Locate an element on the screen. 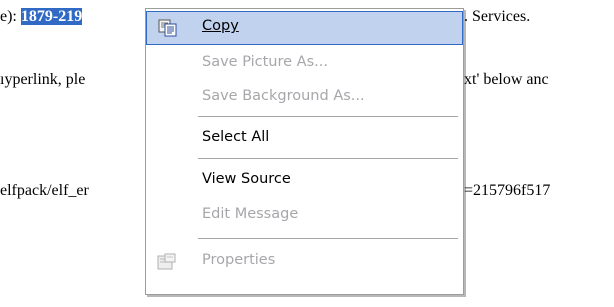 This screenshot has width=614, height=307. menu-item-copy: Copy is located at coordinates (304, 28).